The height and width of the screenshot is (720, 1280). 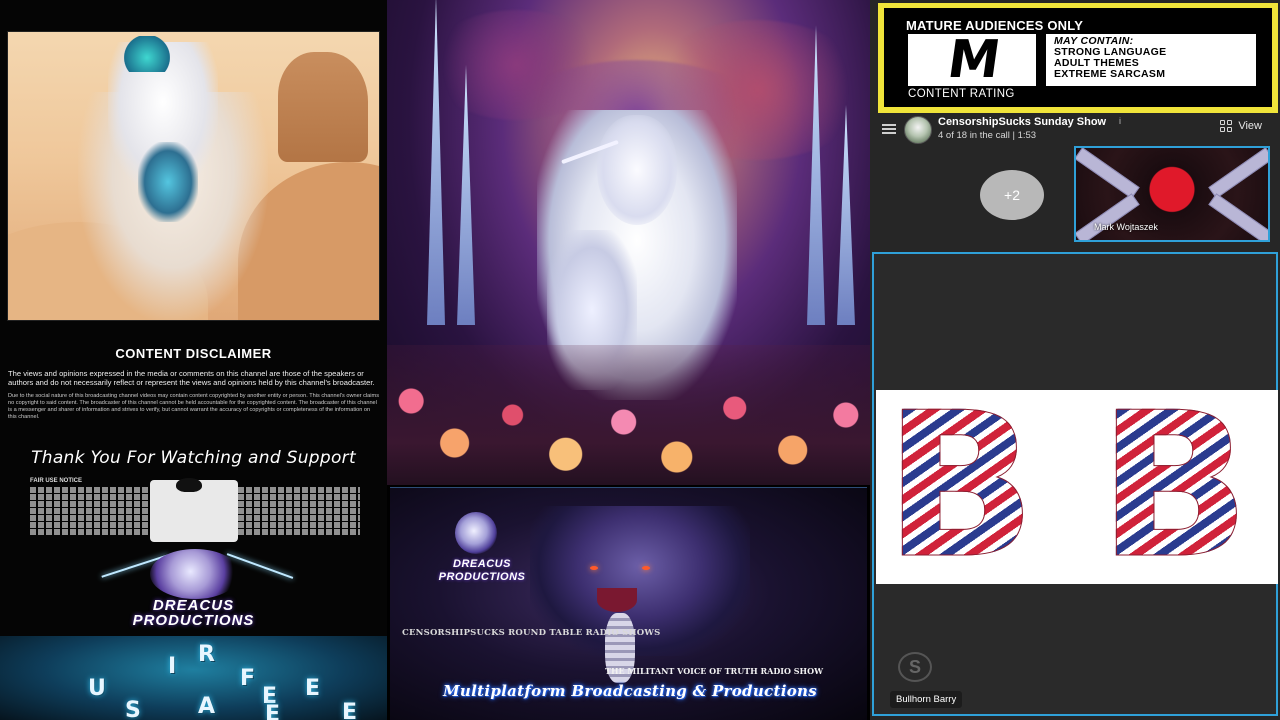 What do you see at coordinates (189, 485) in the screenshot?
I see `mask-icon` at bounding box center [189, 485].